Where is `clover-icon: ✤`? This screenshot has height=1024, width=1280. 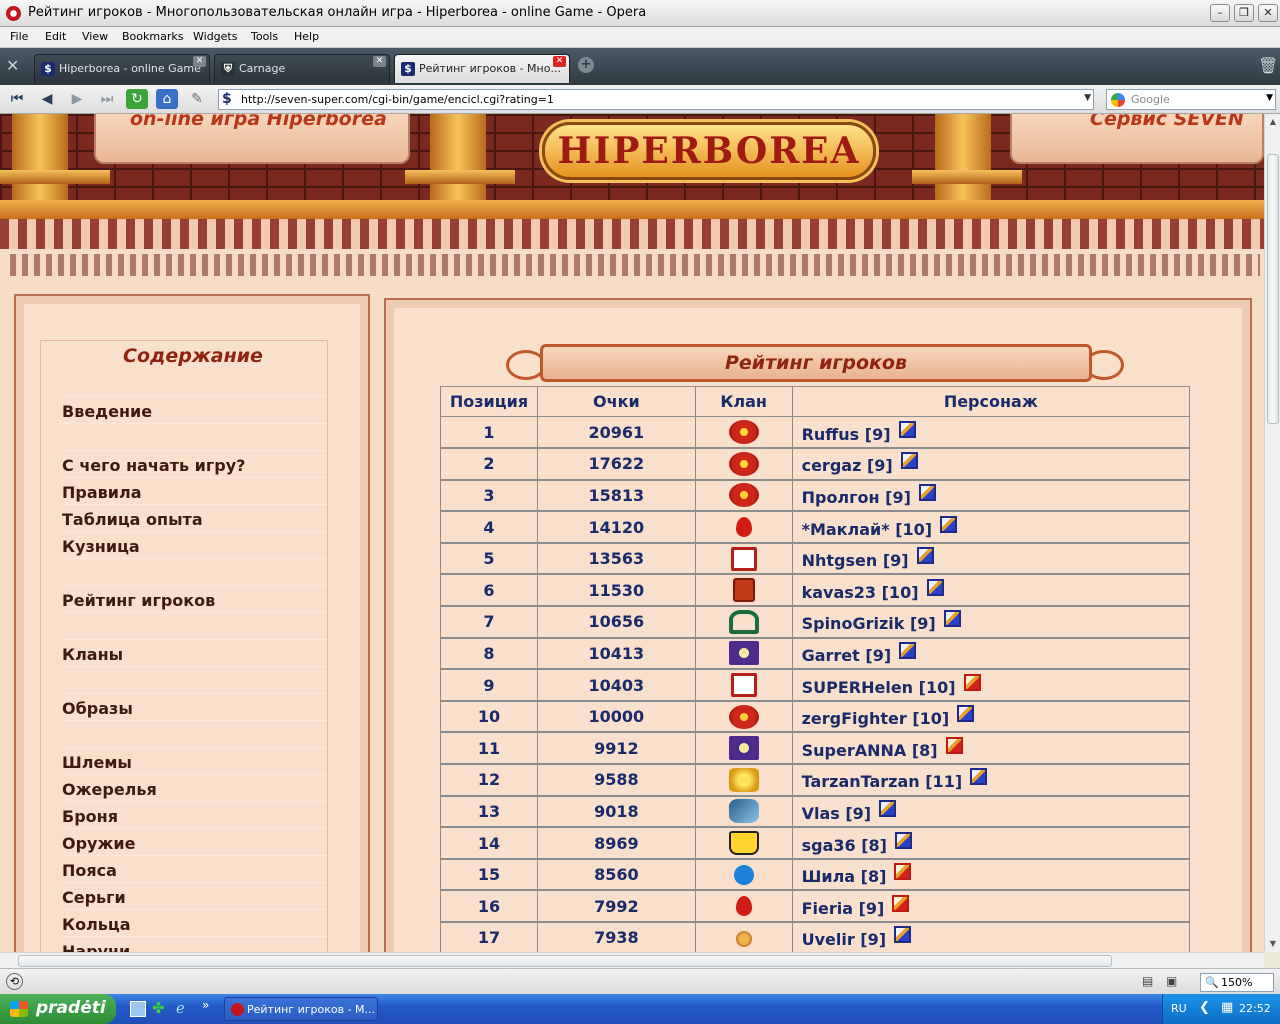 clover-icon: ✤ is located at coordinates (158, 1008).